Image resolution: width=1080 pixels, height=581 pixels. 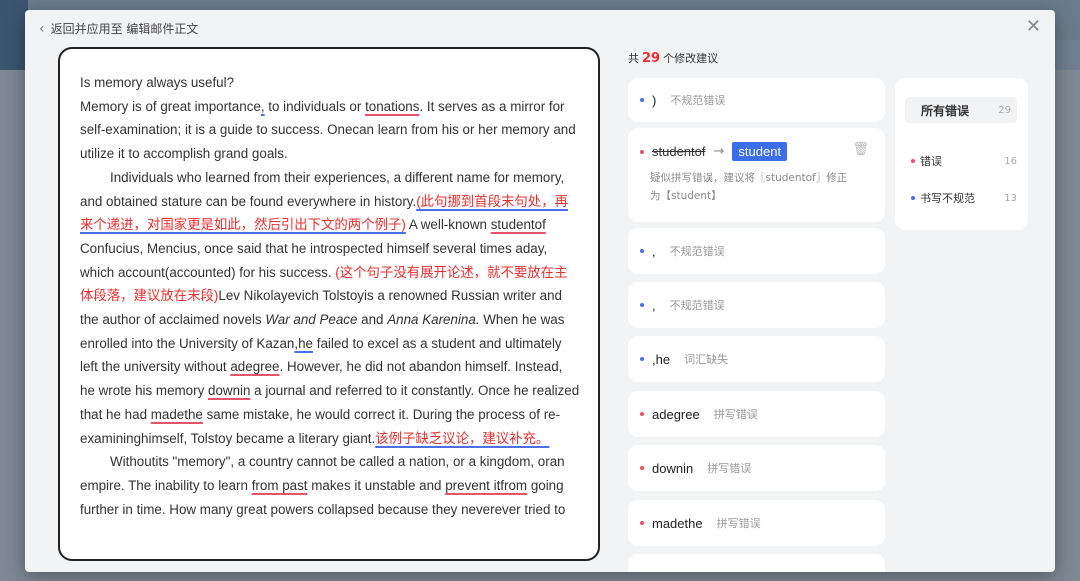 What do you see at coordinates (229, 390) in the screenshot?
I see `error-mark: downin` at bounding box center [229, 390].